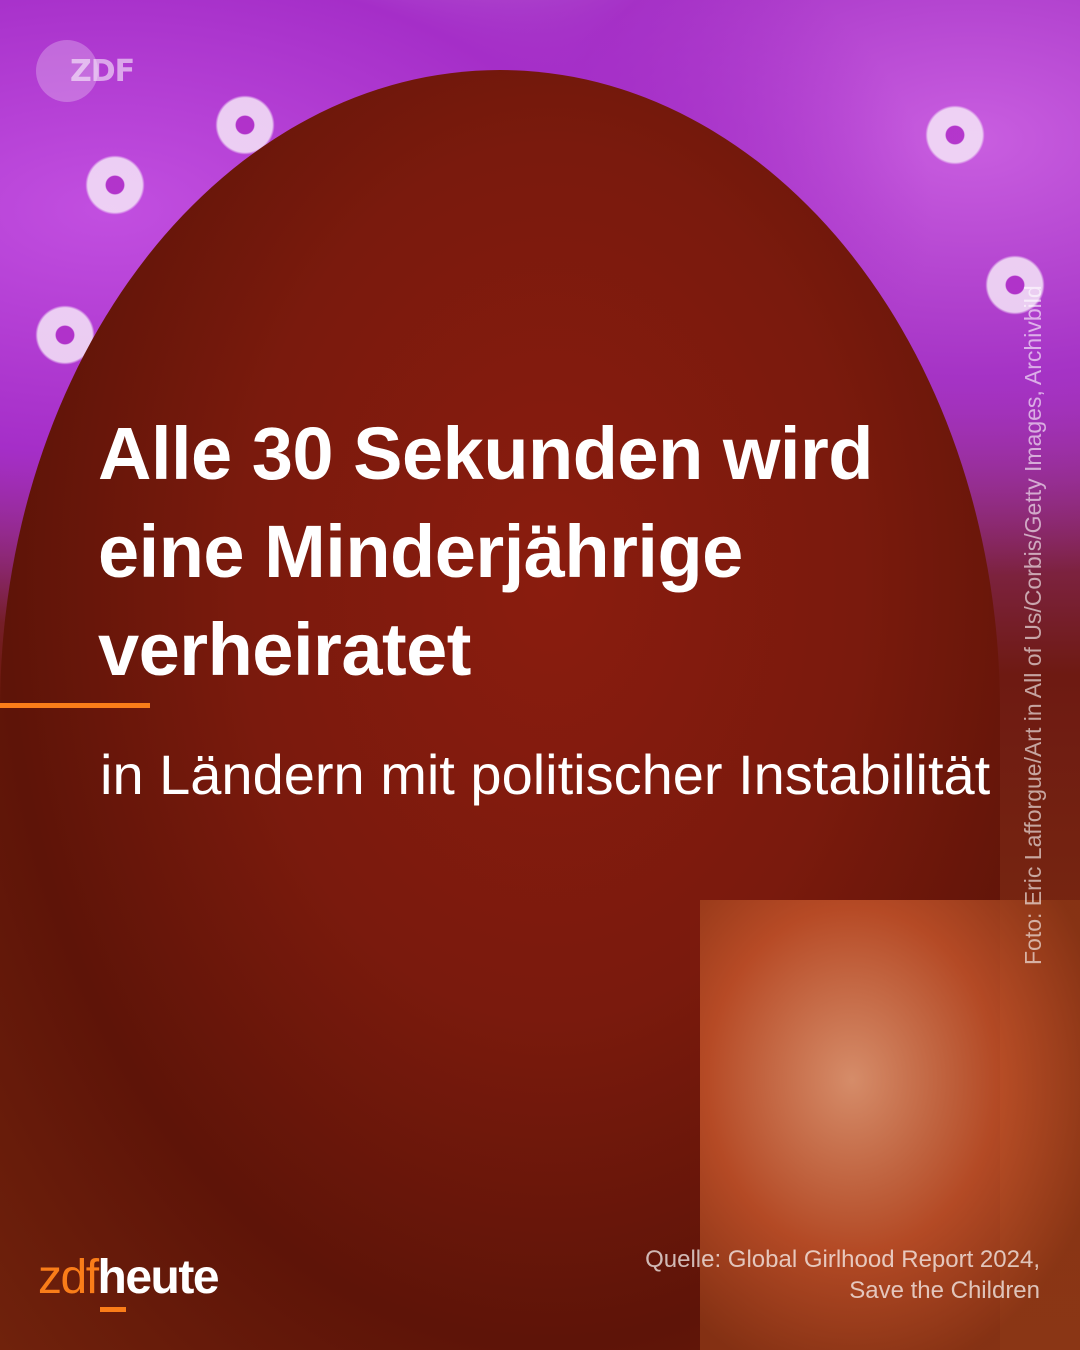 Image resolution: width=1080 pixels, height=1350 pixels. I want to click on zdfheute-logo: zdfheute, so click(129, 1277).